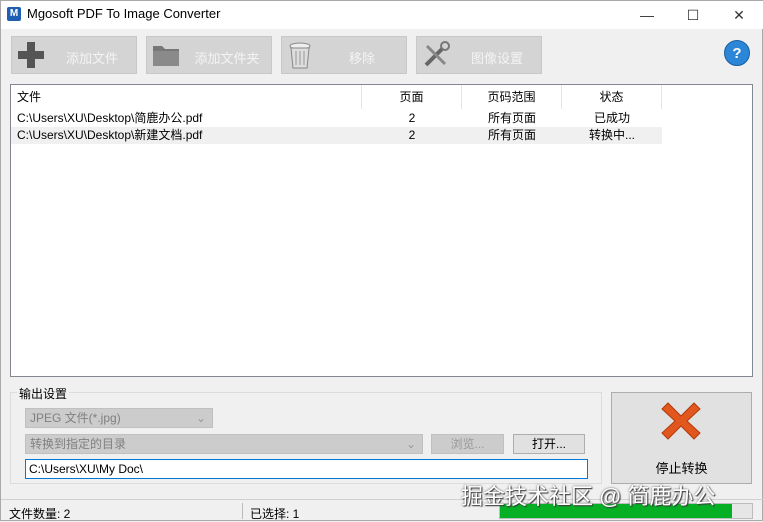  I want to click on image-settings-button: 图像设置, so click(479, 55).